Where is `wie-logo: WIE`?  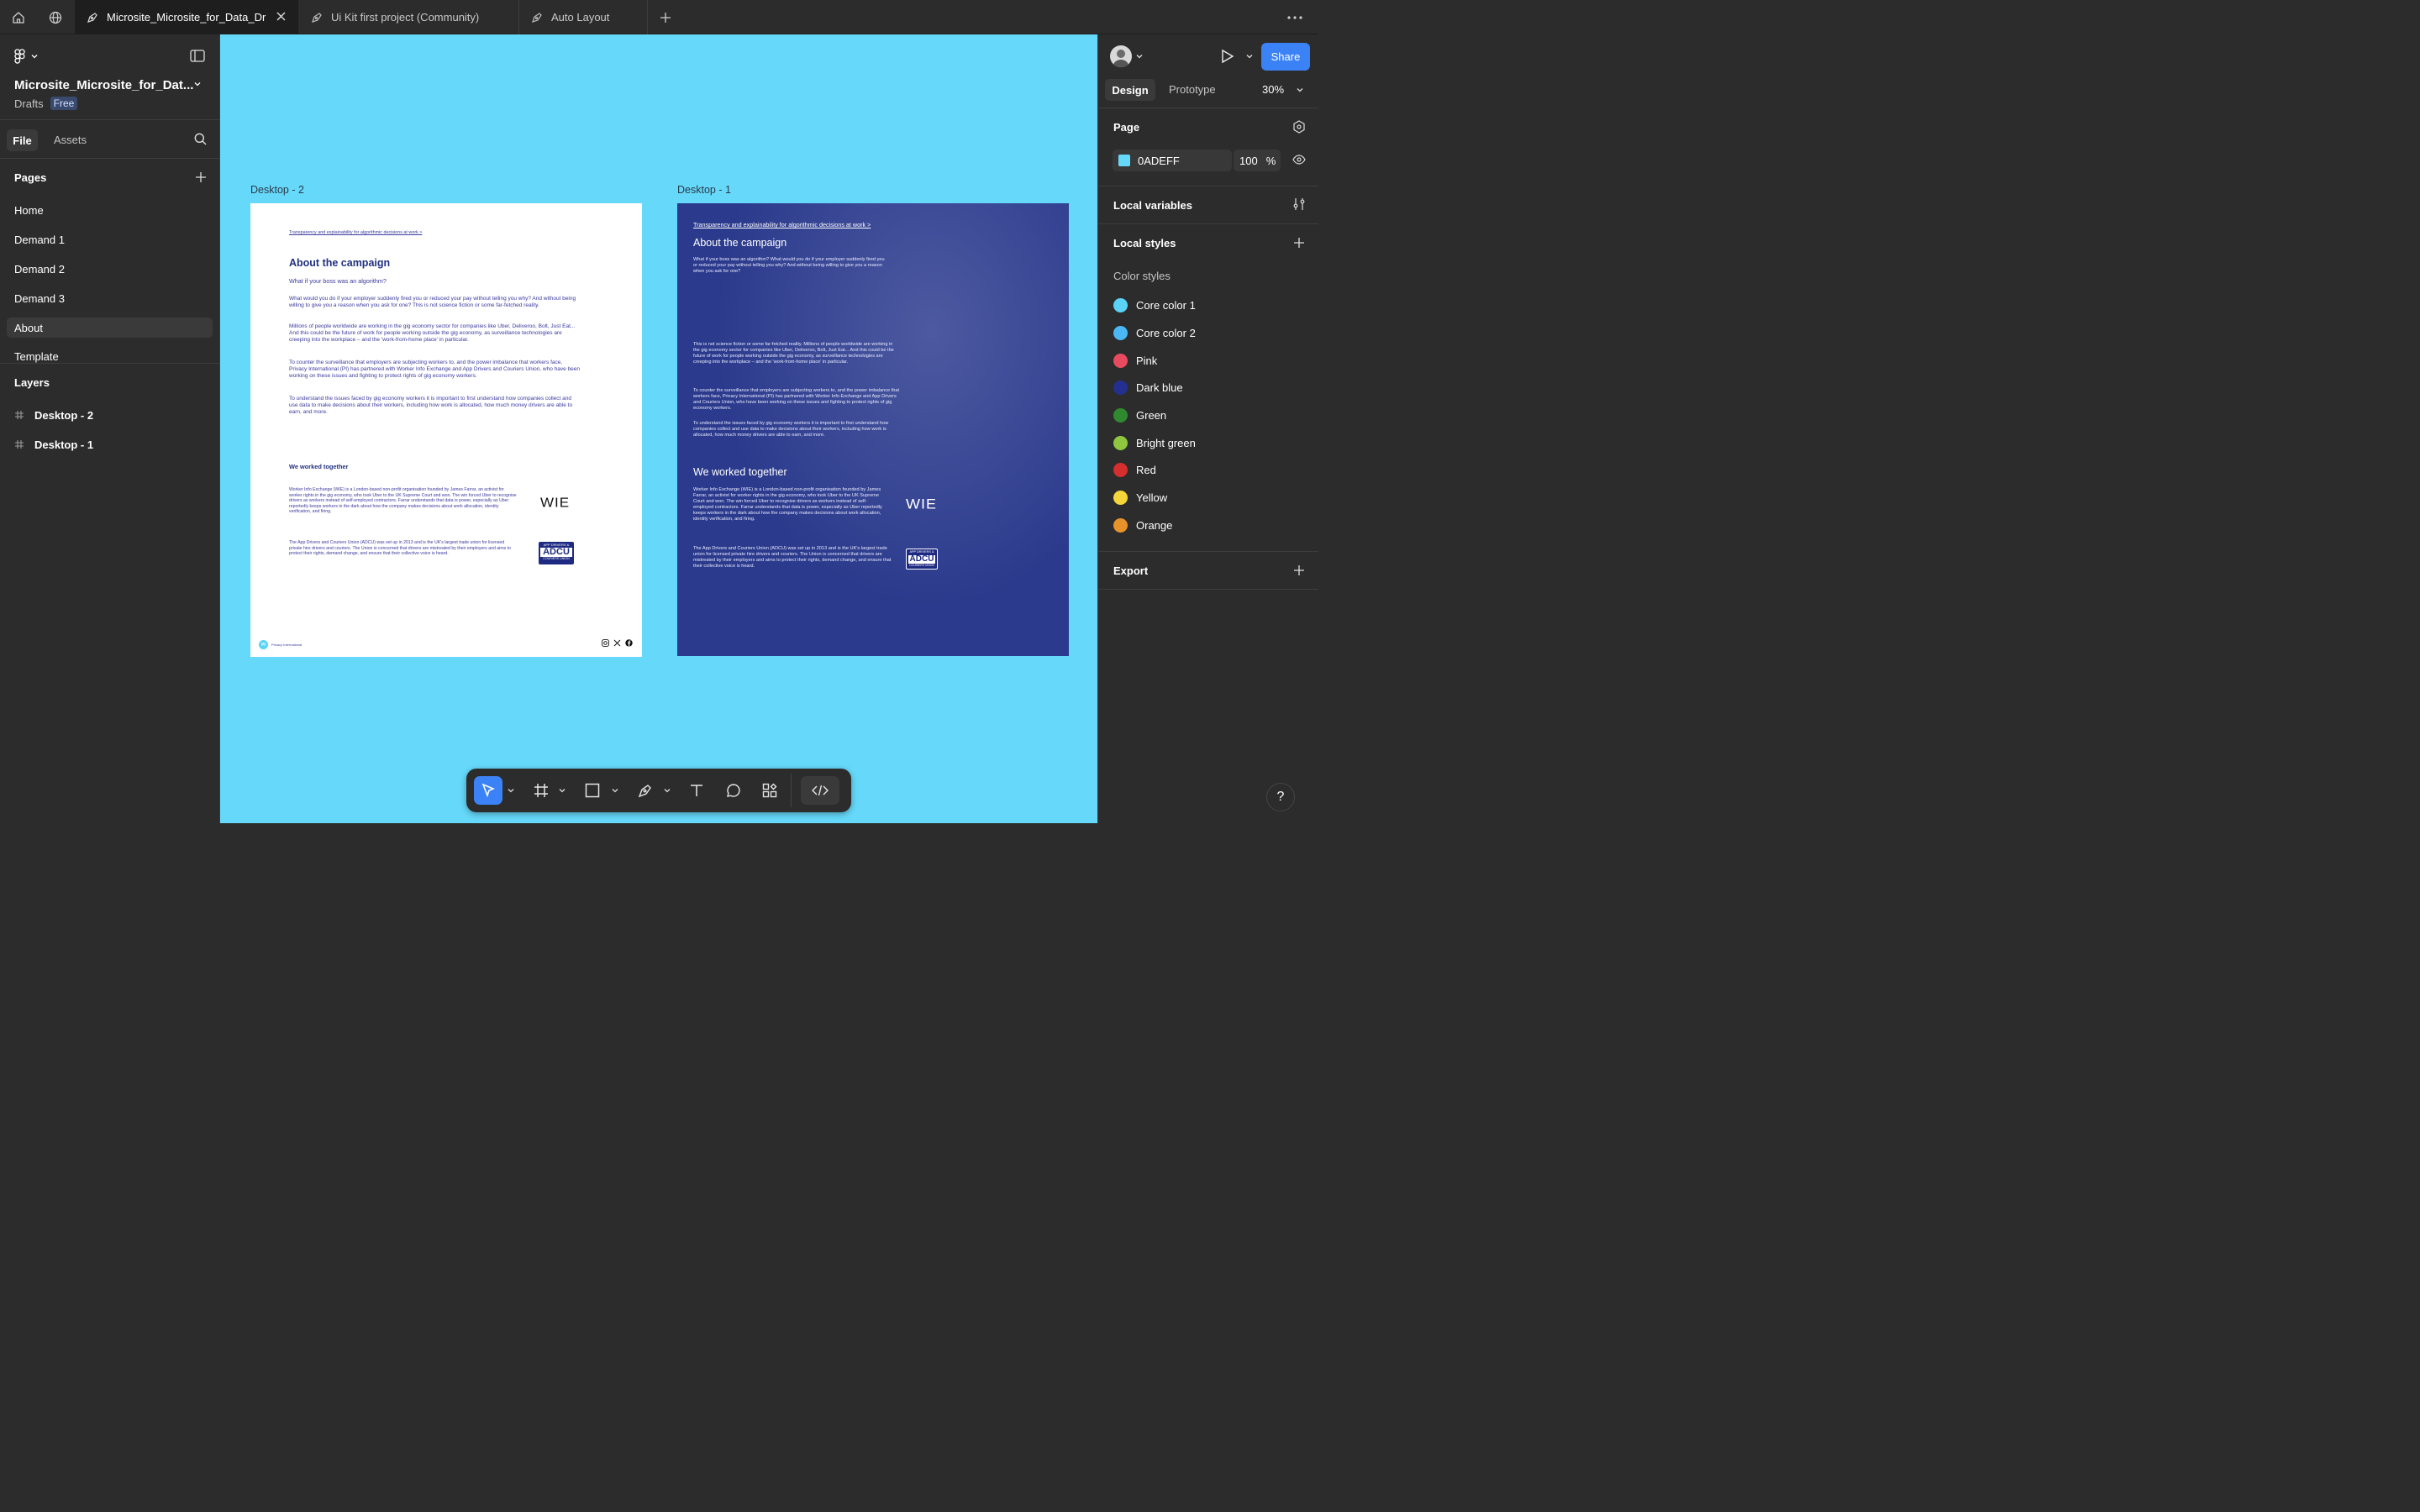 wie-logo: WIE is located at coordinates (922, 504).